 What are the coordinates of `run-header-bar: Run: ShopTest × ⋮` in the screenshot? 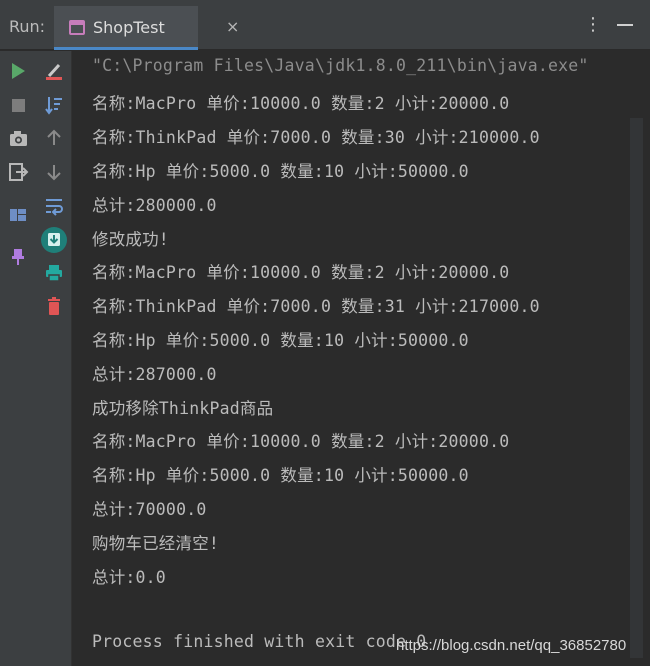 It's located at (325, 25).